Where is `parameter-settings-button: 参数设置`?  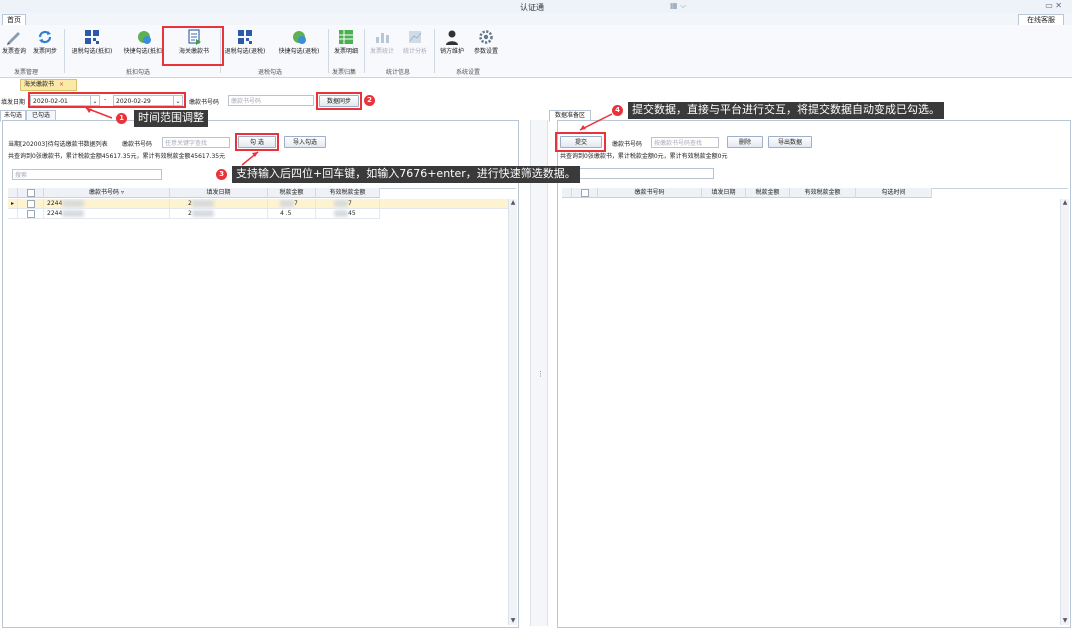 parameter-settings-button: 参数设置 is located at coordinates (486, 42).